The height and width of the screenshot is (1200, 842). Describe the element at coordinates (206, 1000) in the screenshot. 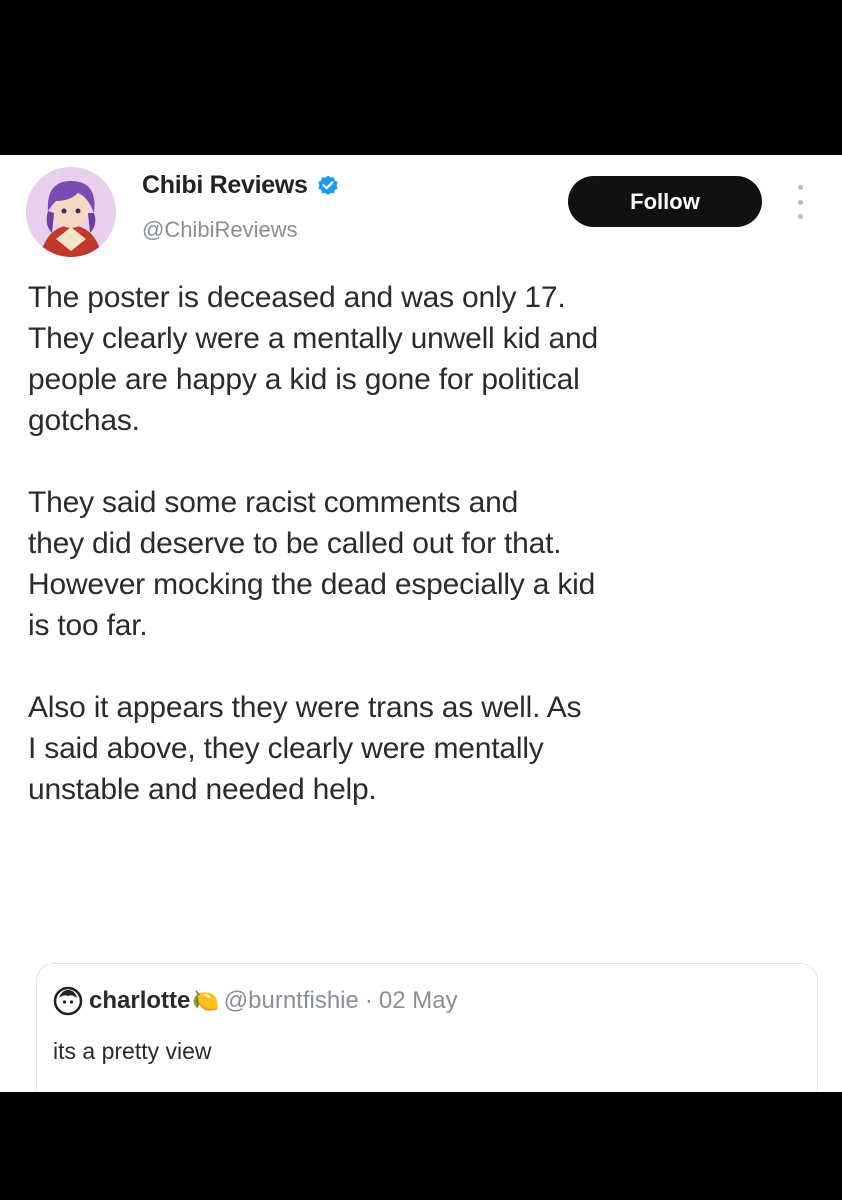

I see `lemon-emoji-icon: 🍋` at that location.